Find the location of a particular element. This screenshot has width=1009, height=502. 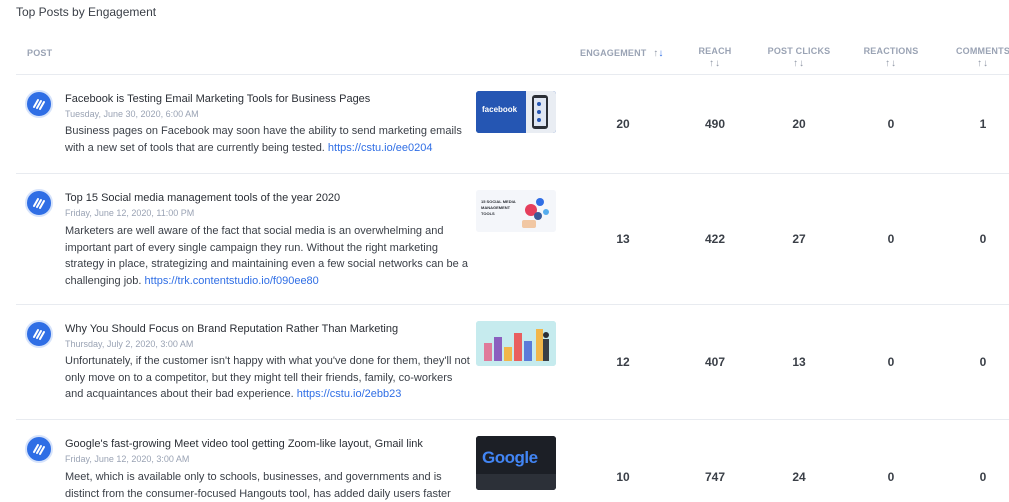

page-title: Top Posts by Engagement is located at coordinates (86, 12).